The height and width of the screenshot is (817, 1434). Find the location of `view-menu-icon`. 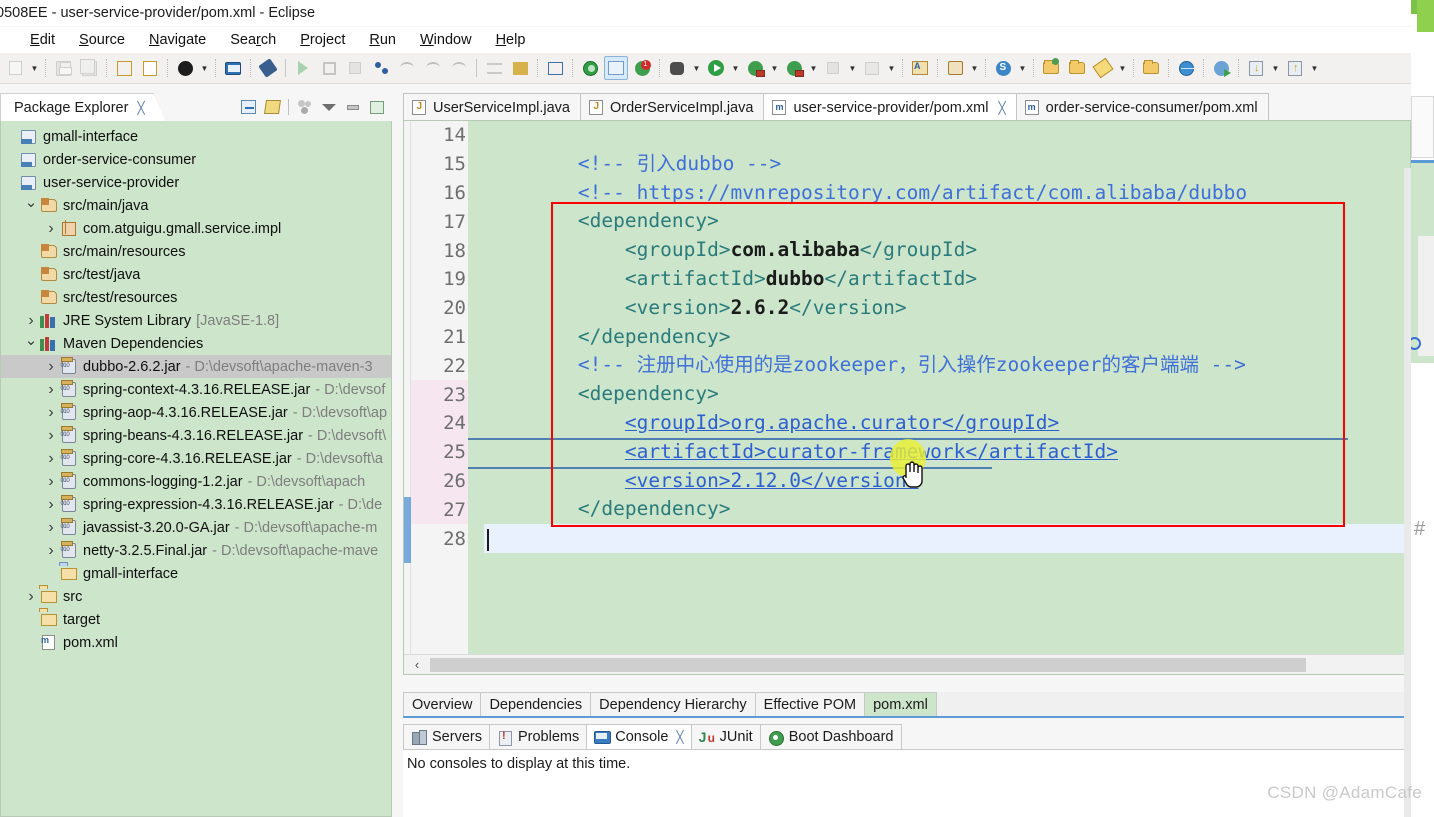

view-menu-icon is located at coordinates (329, 107).